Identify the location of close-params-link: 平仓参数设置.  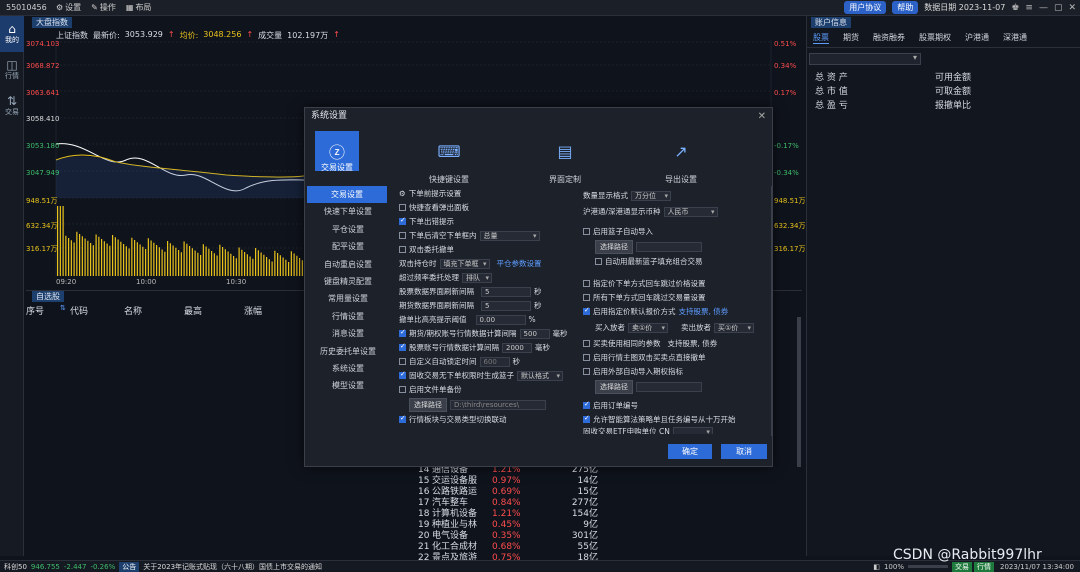
(519, 263).